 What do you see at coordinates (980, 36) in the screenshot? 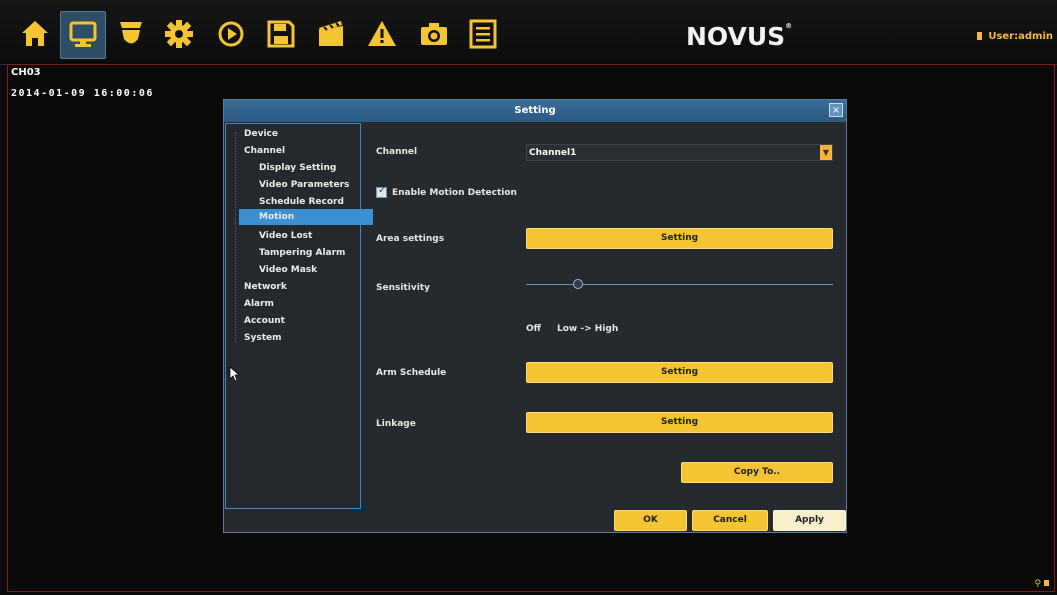
I see `user-icon` at bounding box center [980, 36].